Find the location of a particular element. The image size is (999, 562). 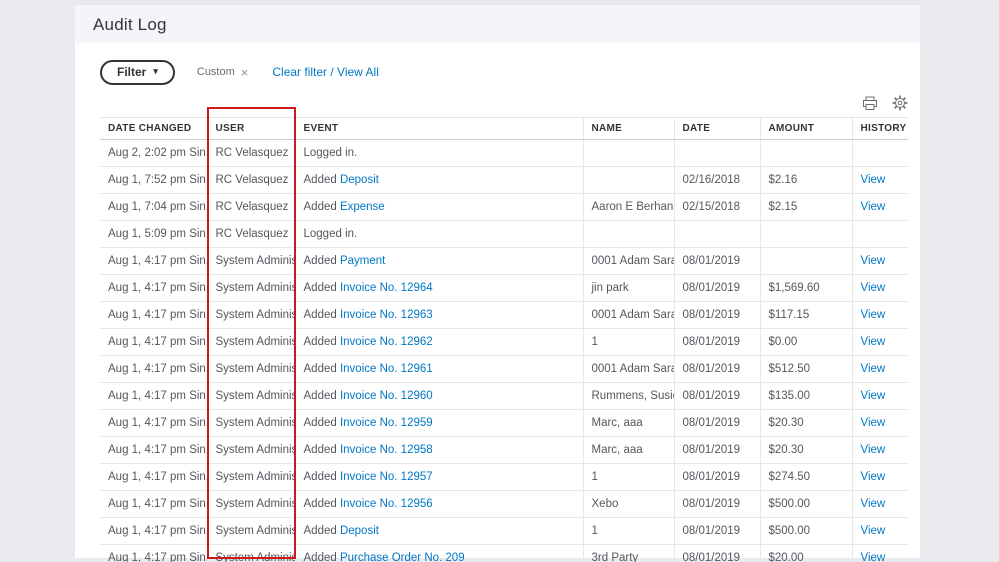

event-link: Invoice No. 12957 is located at coordinates (386, 477).